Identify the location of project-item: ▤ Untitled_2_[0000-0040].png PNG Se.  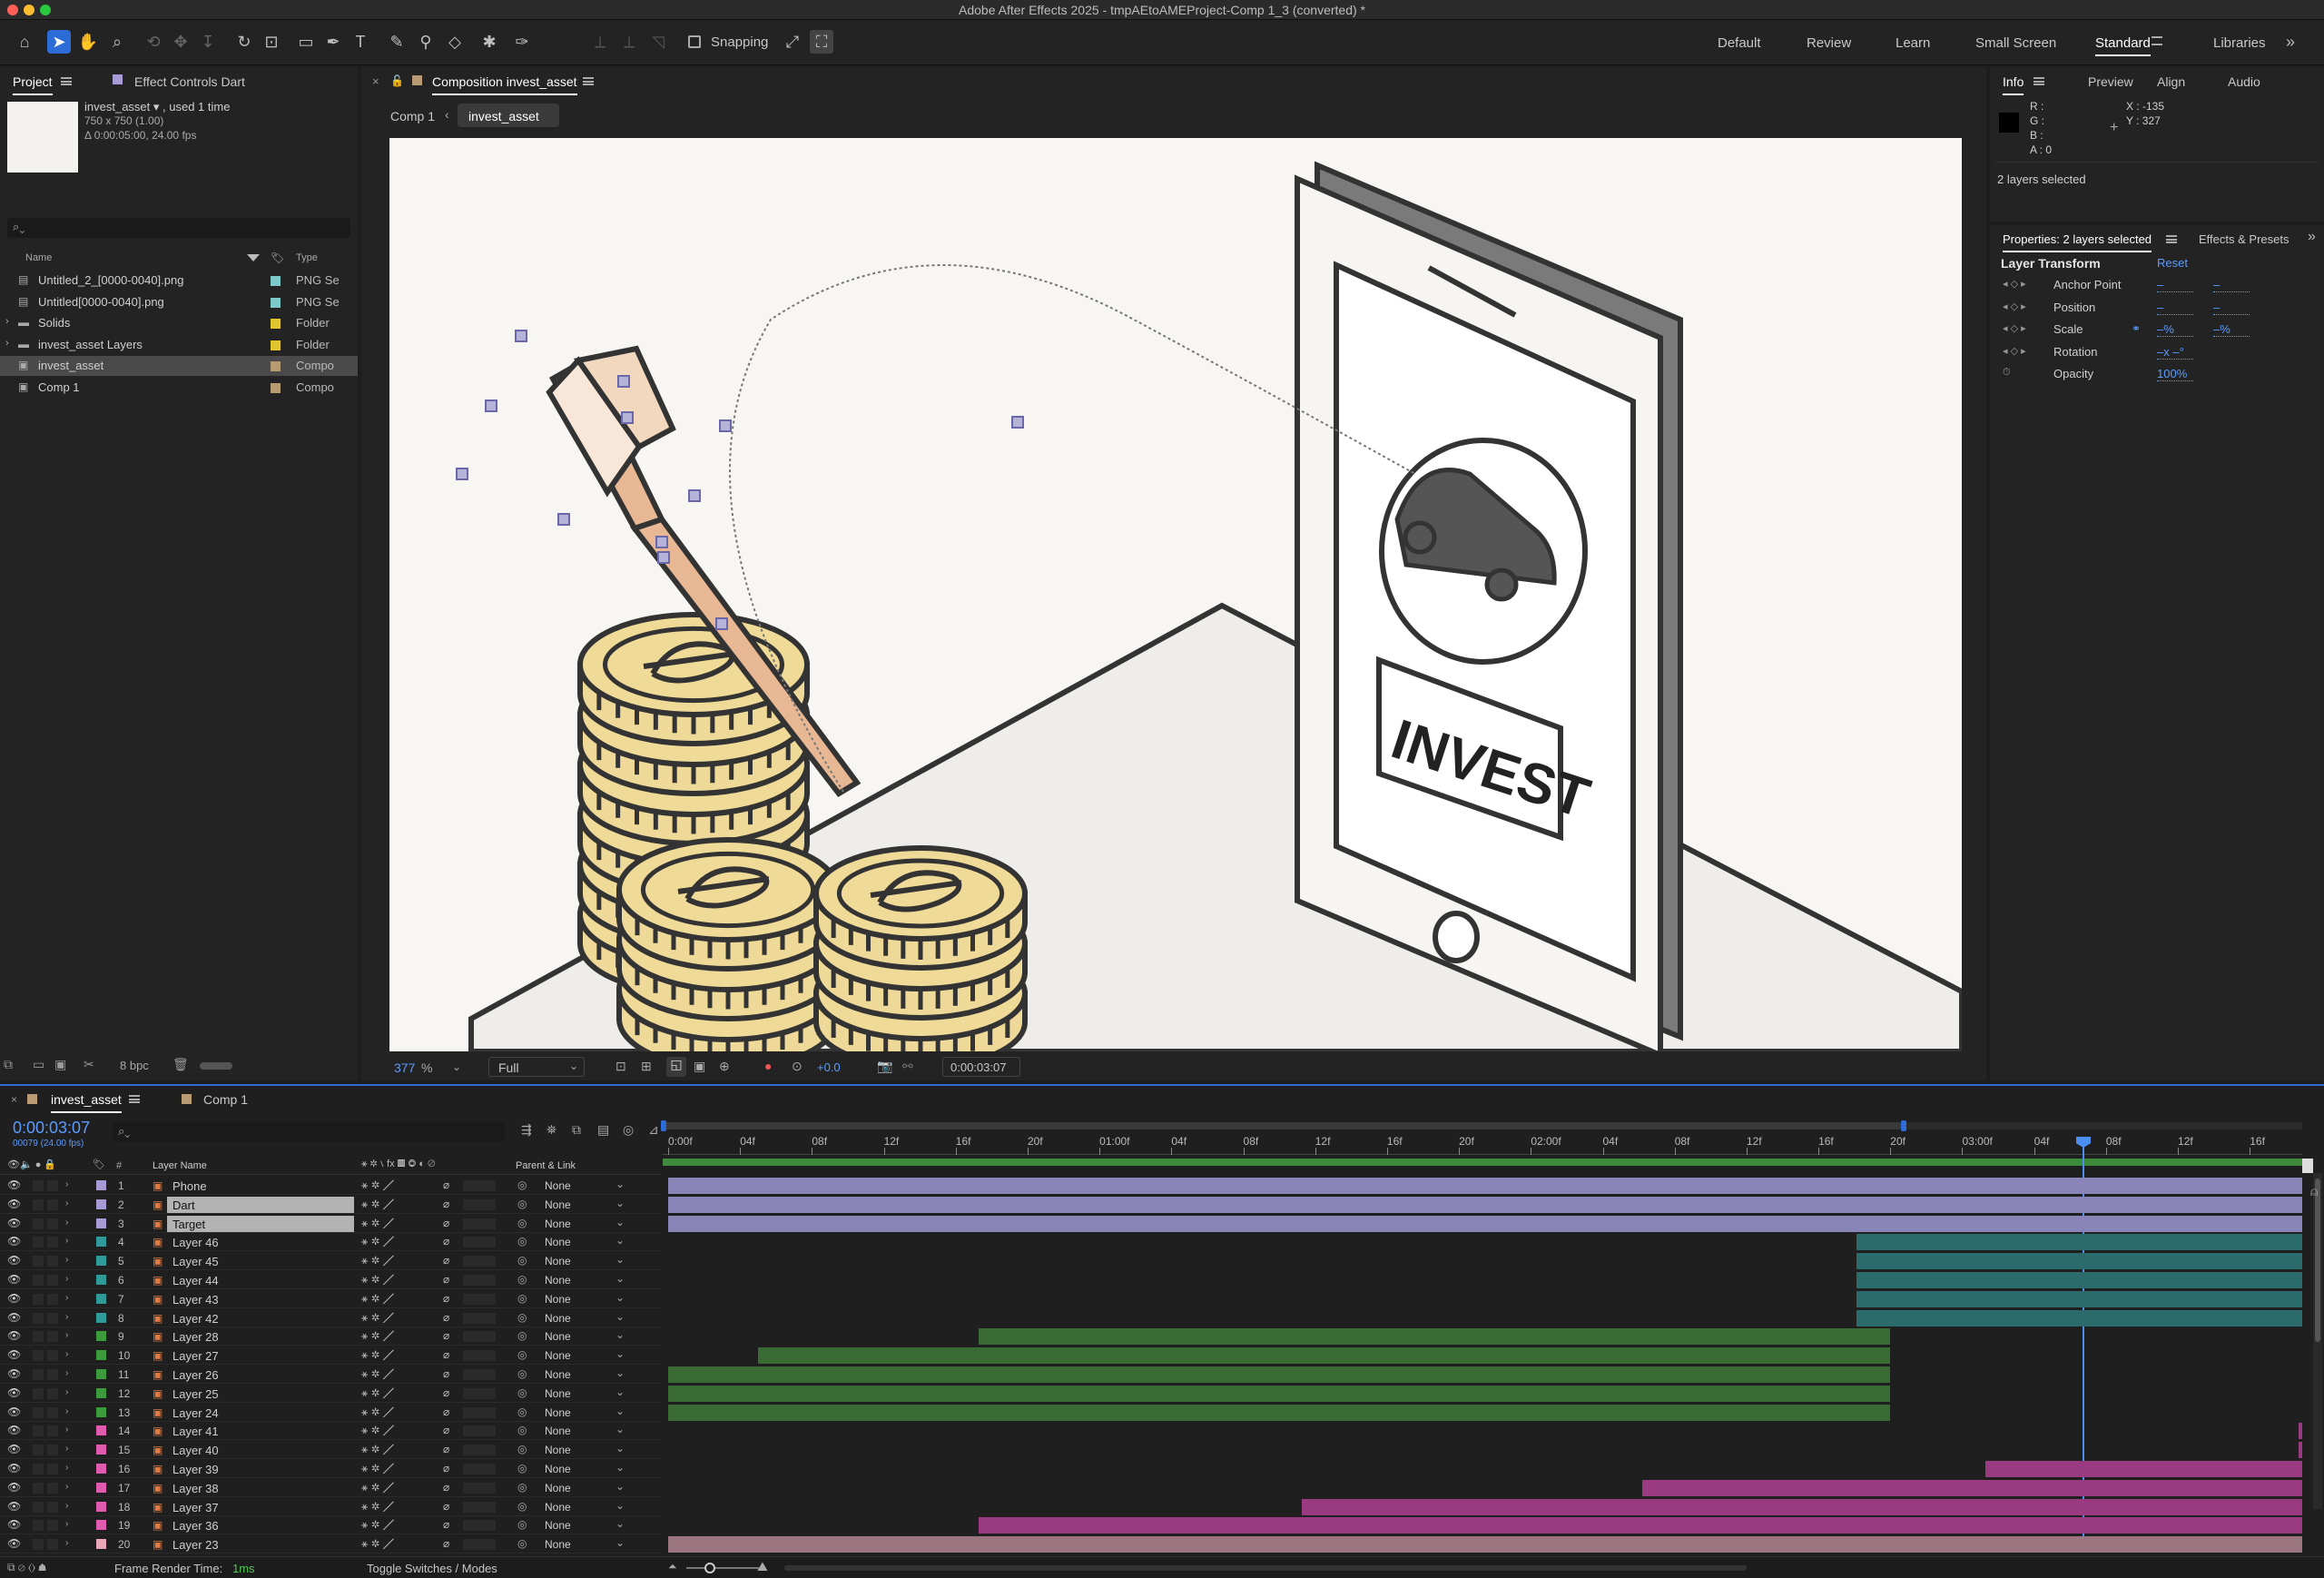
(179, 281).